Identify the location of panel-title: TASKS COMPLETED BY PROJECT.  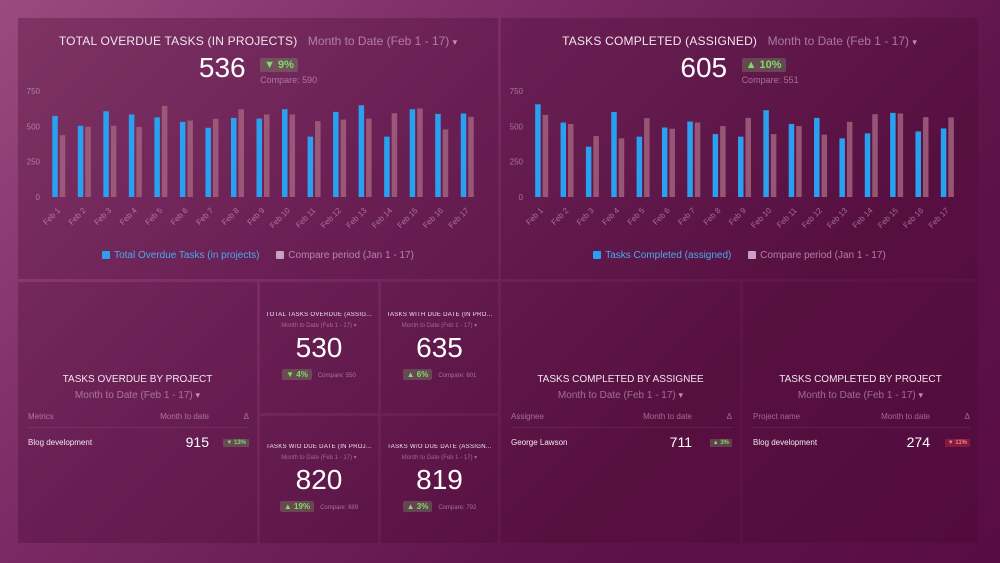
(860, 379).